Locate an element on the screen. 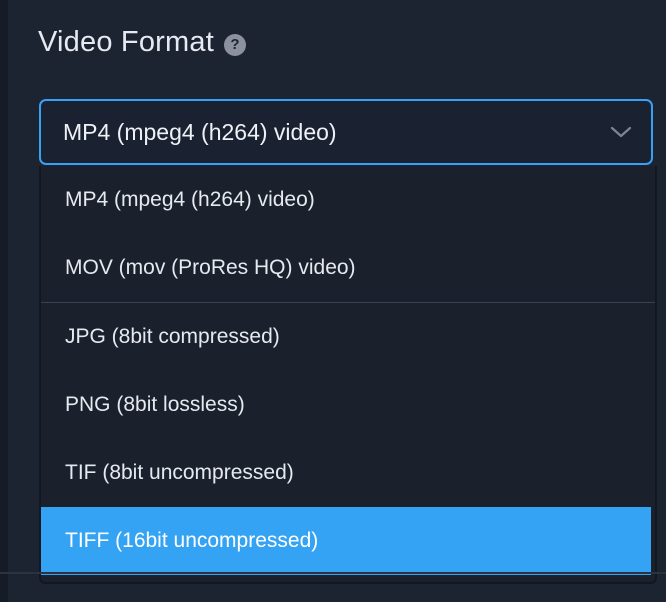 The width and height of the screenshot is (666, 602). dropdown-option-tif: TIF (8bit uncompressed) is located at coordinates (348, 473).